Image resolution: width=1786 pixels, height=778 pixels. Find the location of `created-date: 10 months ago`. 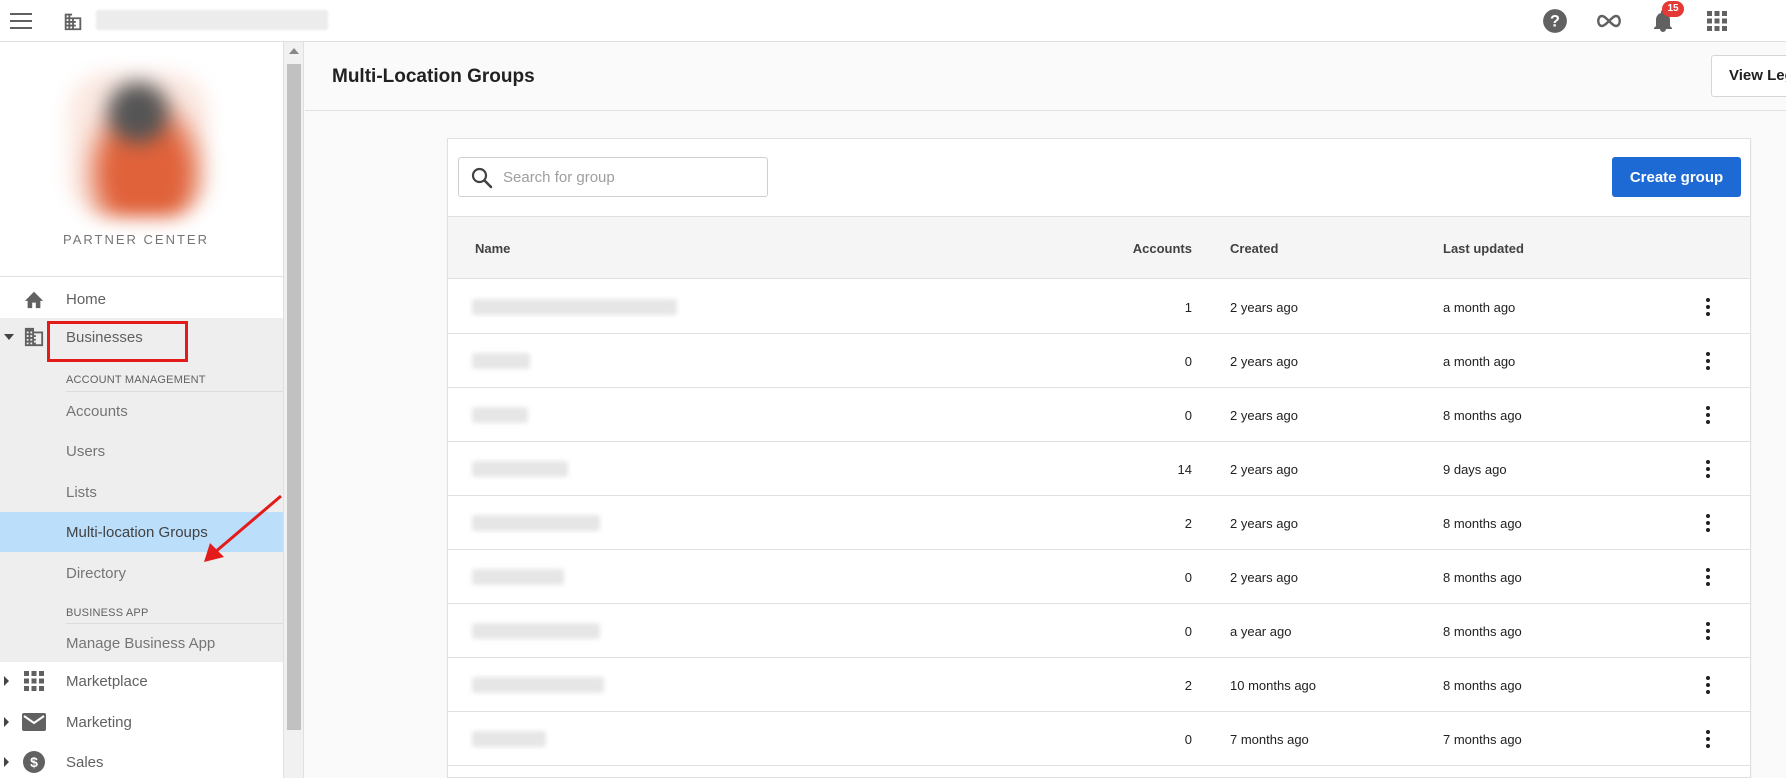

created-date: 10 months ago is located at coordinates (1273, 685).